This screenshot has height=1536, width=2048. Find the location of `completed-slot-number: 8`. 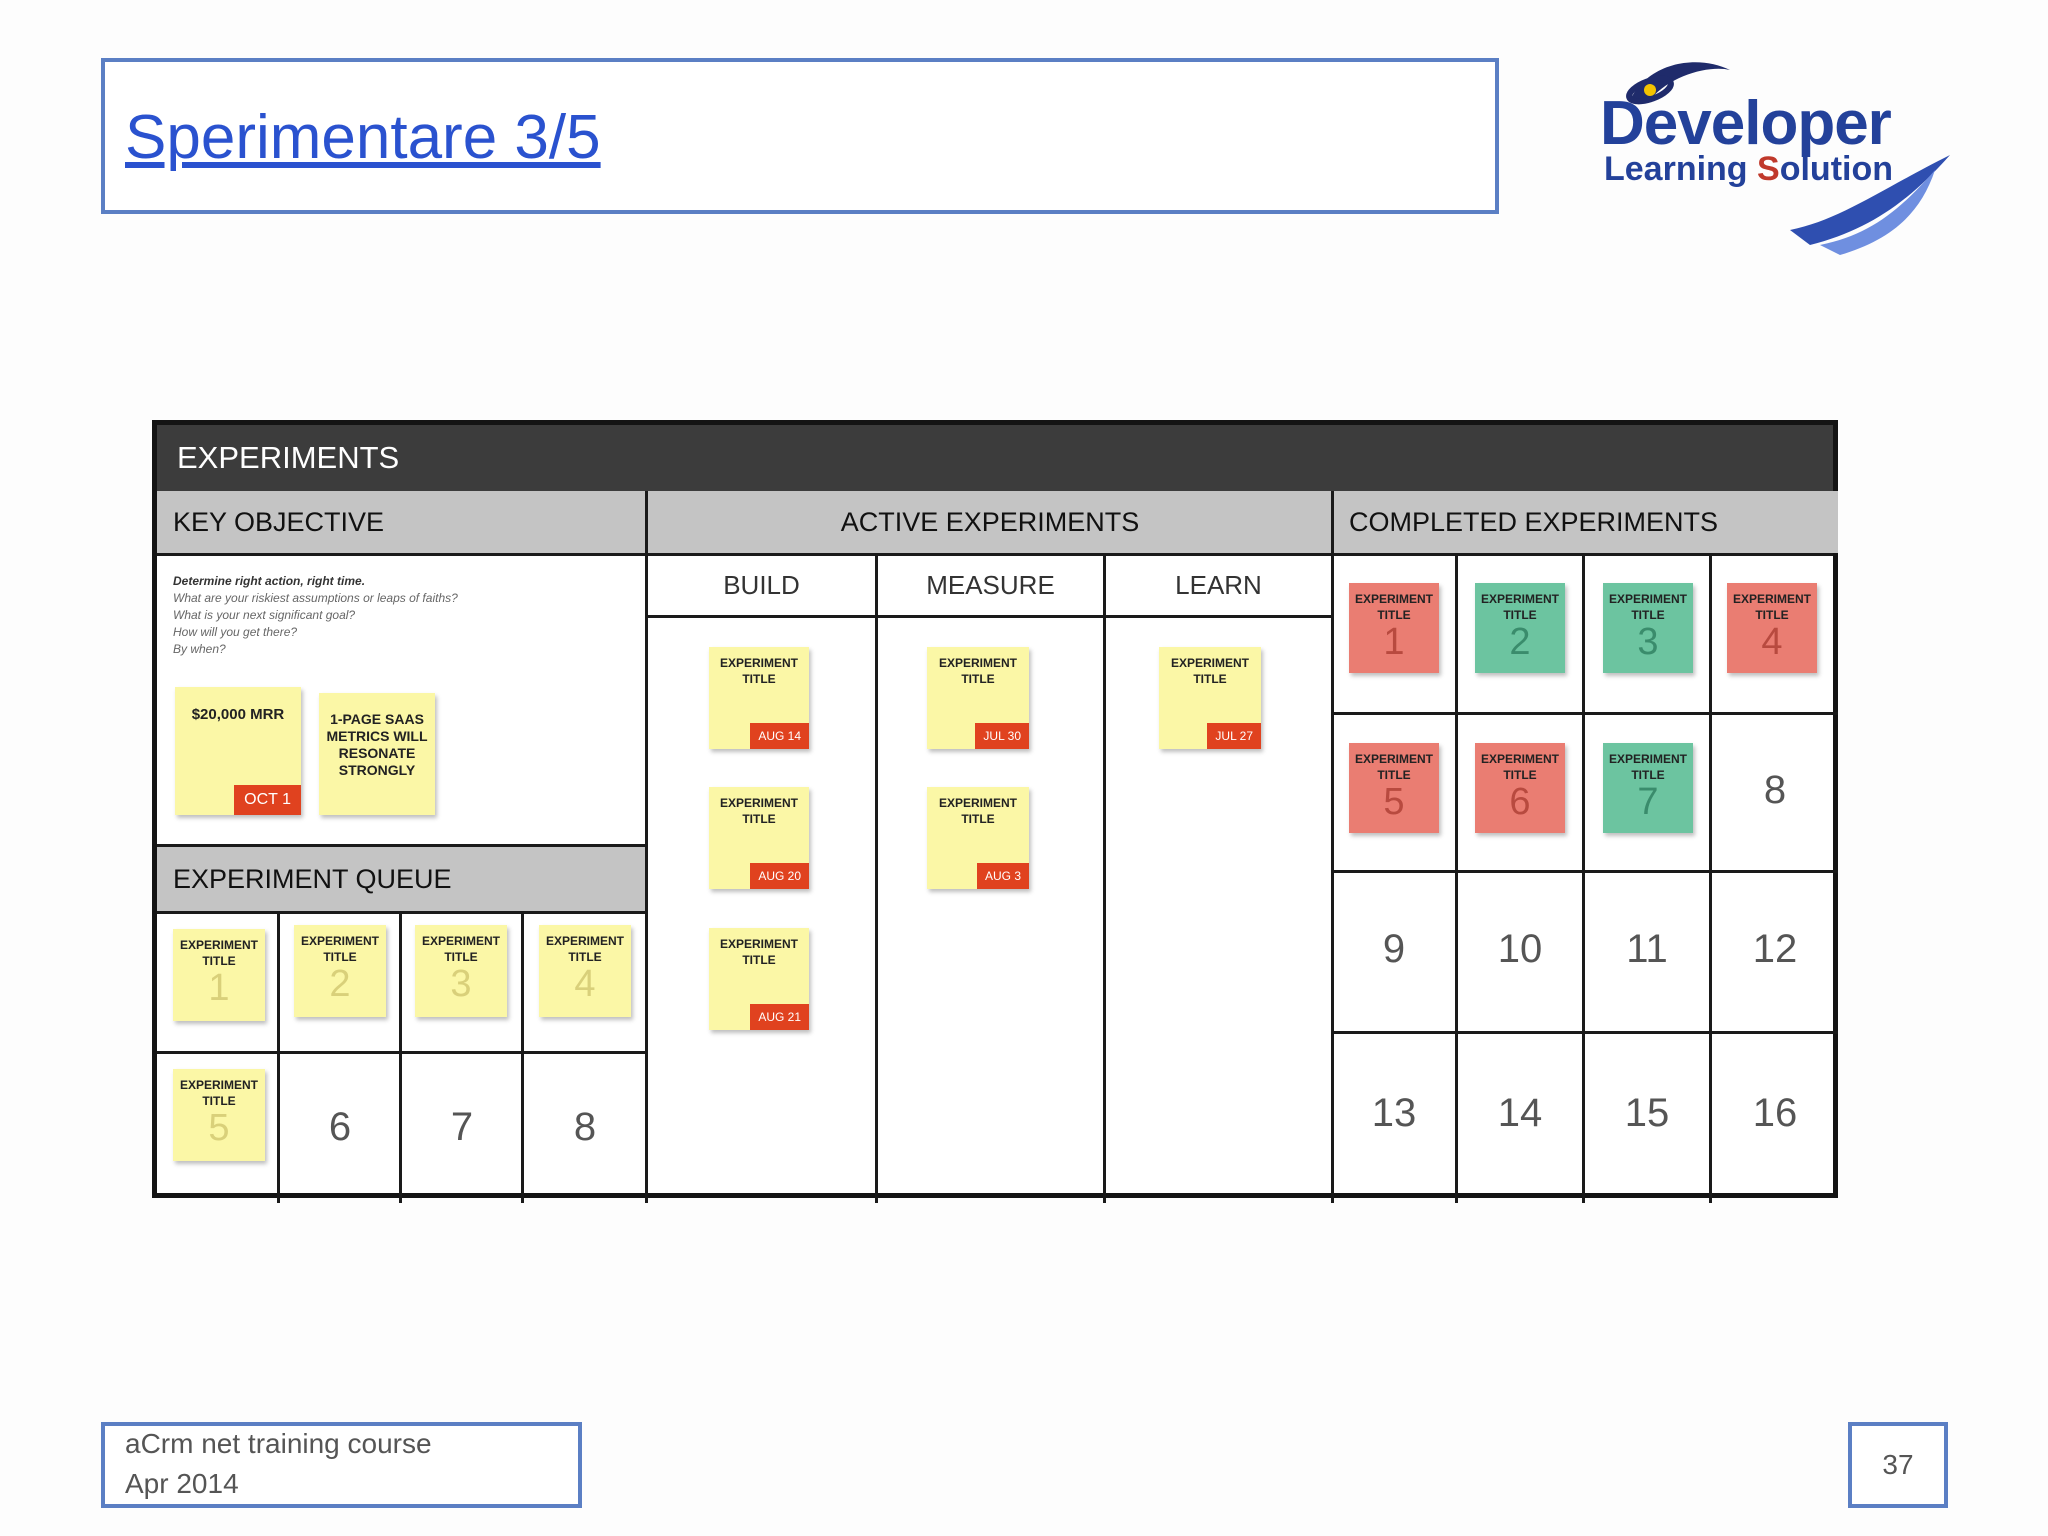

completed-slot-number: 8 is located at coordinates (1775, 790).